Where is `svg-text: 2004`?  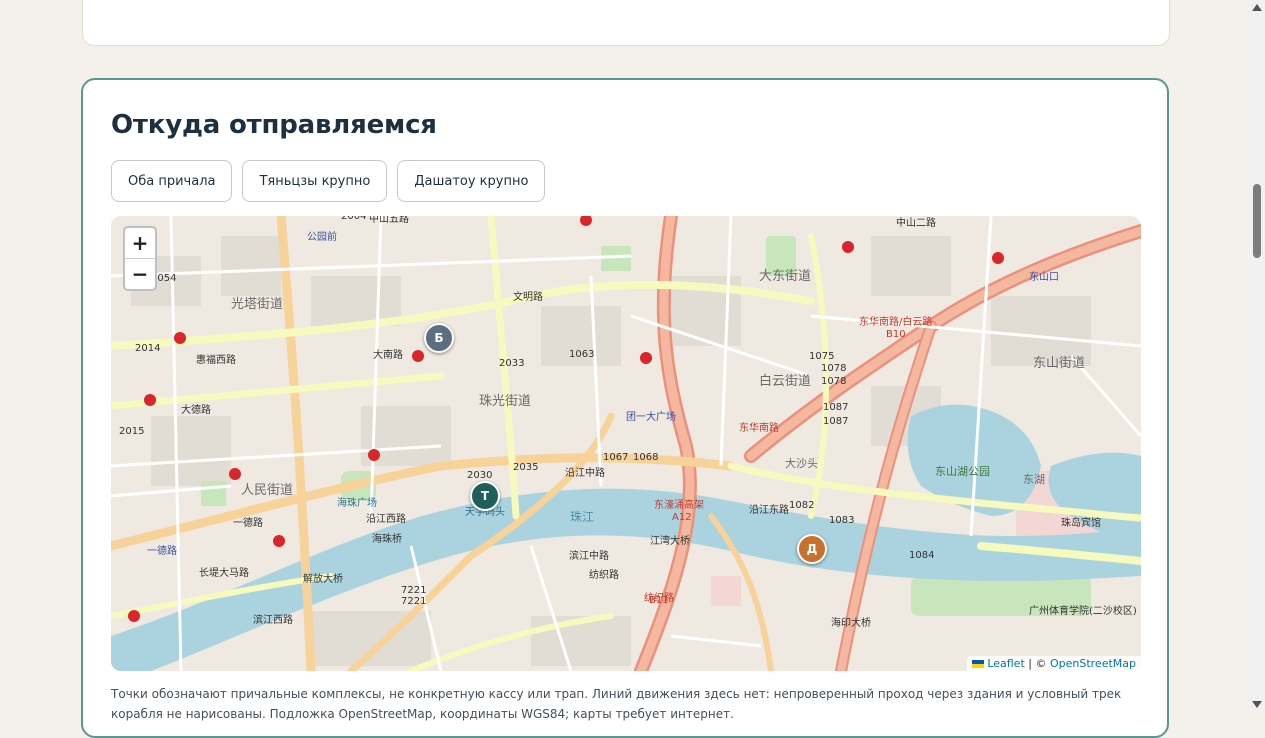 svg-text: 2004 is located at coordinates (353, 219).